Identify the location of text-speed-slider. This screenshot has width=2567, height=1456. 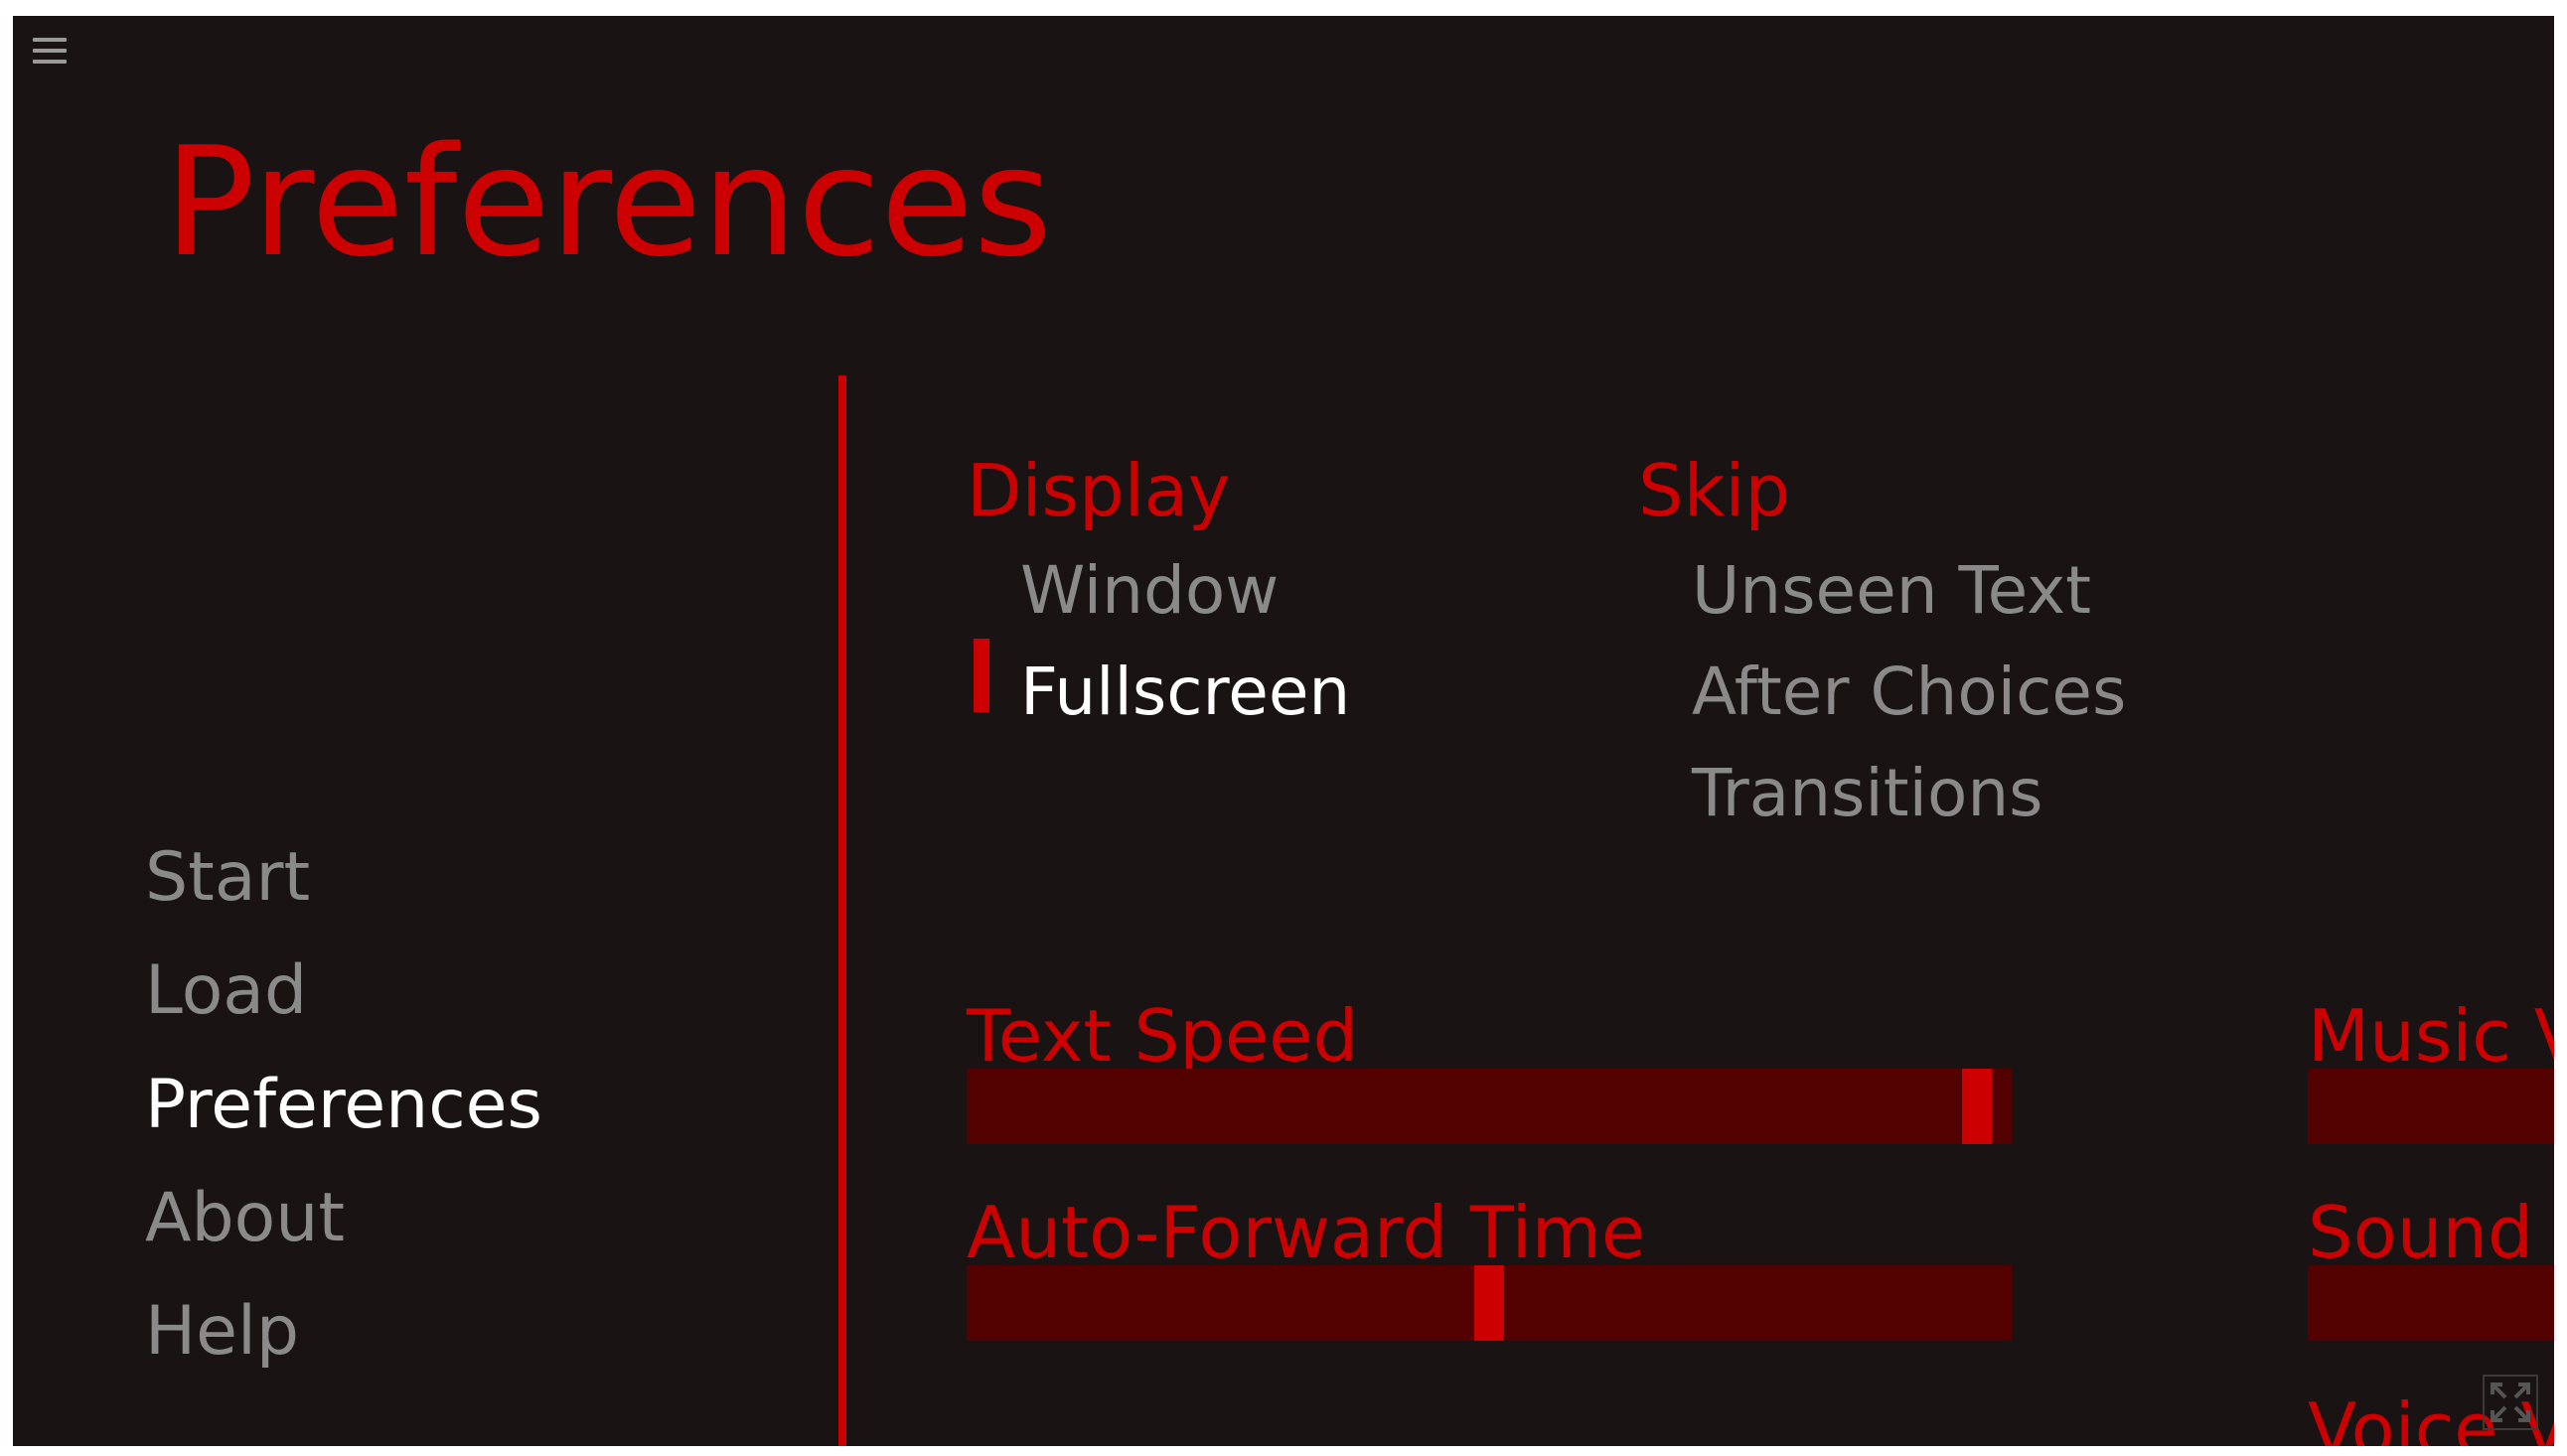
(1489, 1106).